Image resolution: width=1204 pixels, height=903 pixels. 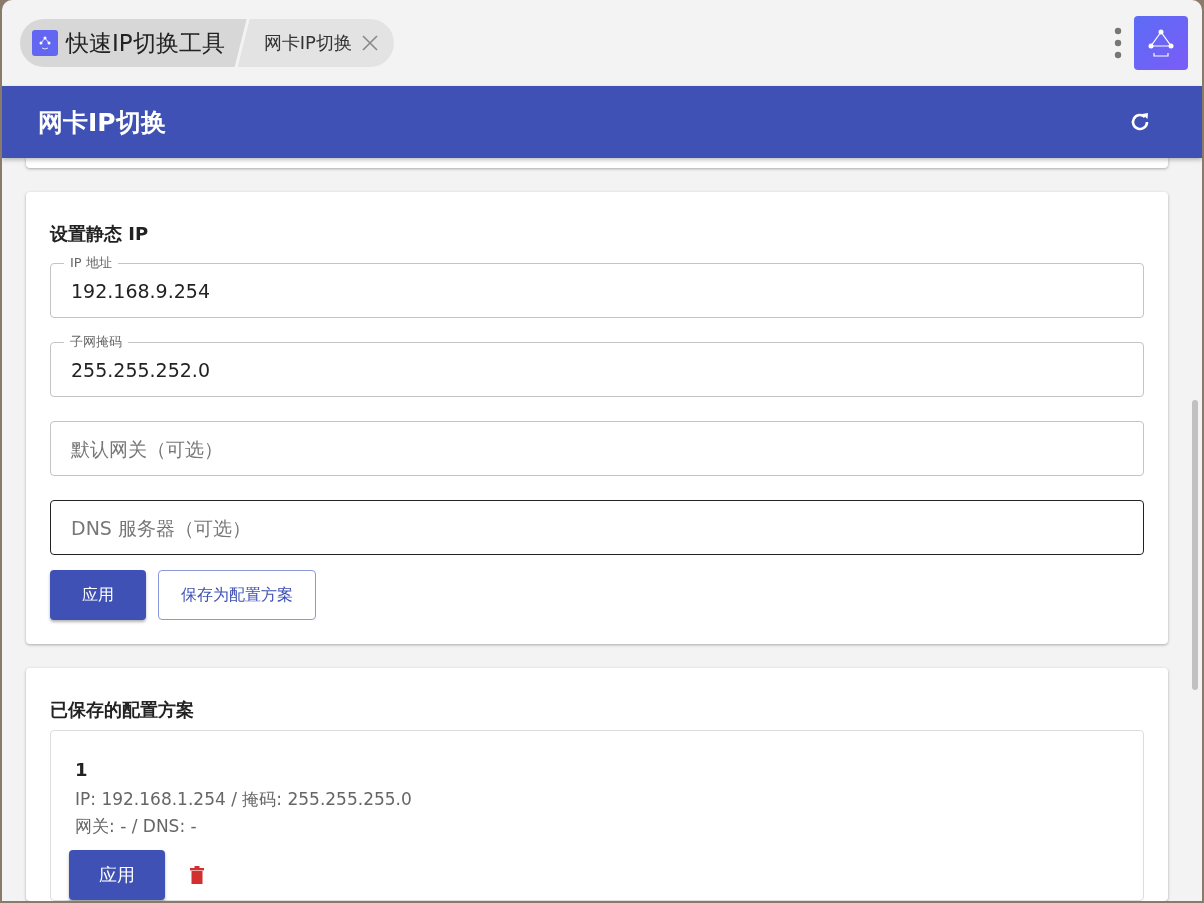 What do you see at coordinates (1195, 545) in the screenshot?
I see `scrollbar` at bounding box center [1195, 545].